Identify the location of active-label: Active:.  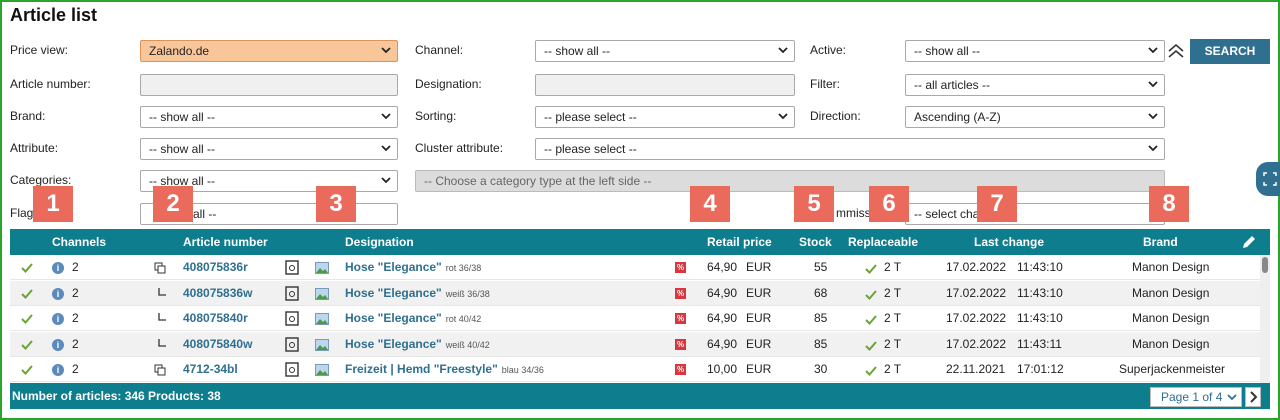
(828, 50).